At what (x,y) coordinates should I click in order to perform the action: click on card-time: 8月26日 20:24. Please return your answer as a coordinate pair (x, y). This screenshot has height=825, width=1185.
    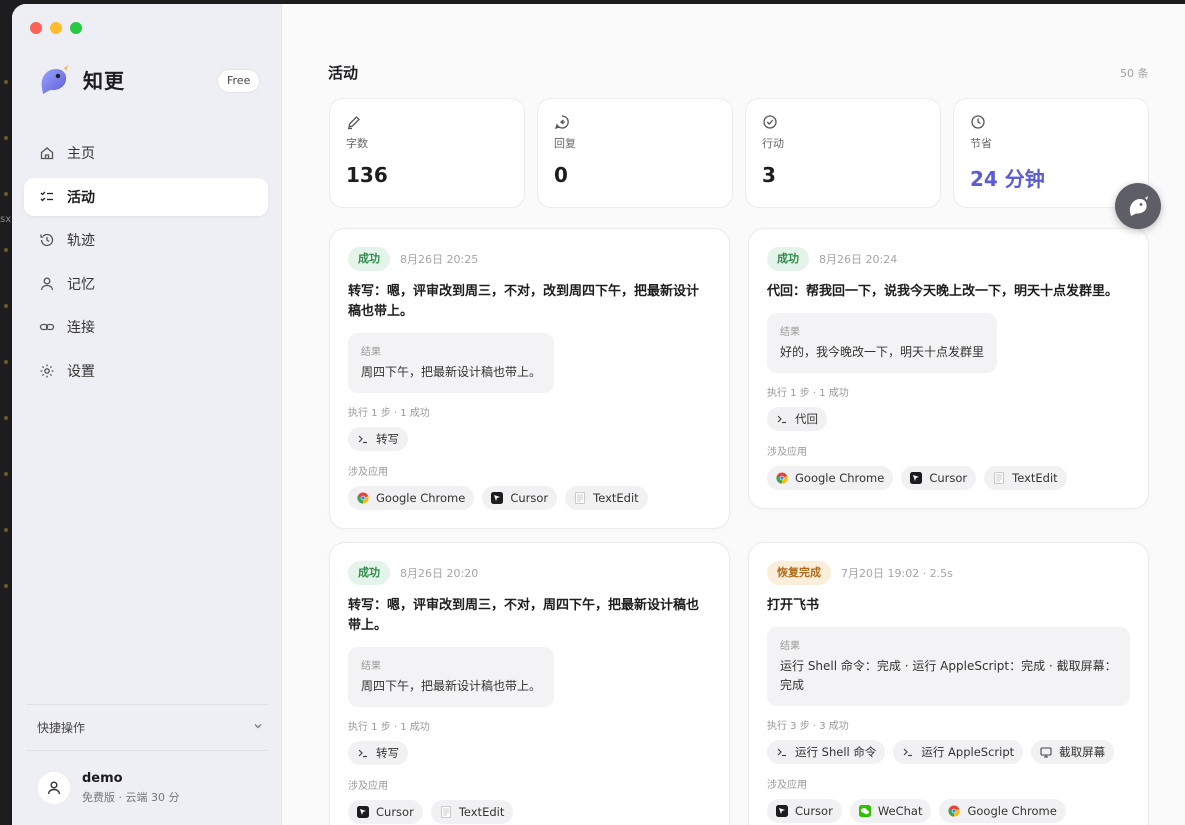
    Looking at the image, I should click on (858, 259).